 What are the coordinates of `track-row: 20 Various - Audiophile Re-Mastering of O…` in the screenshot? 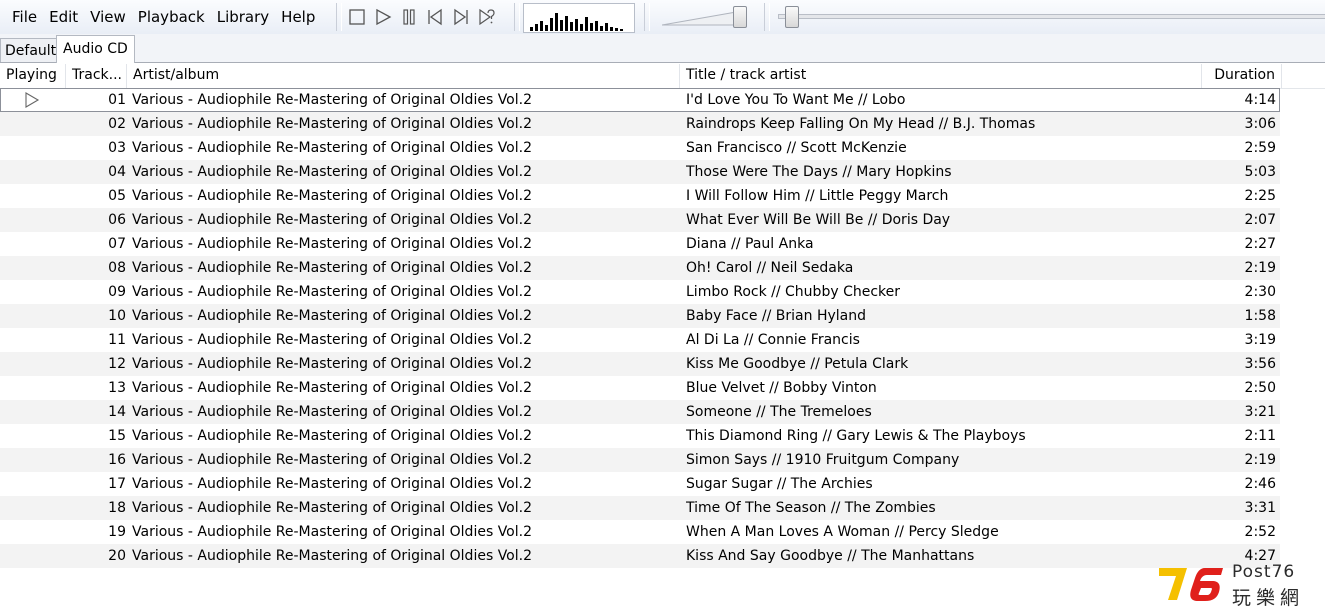 It's located at (640, 556).